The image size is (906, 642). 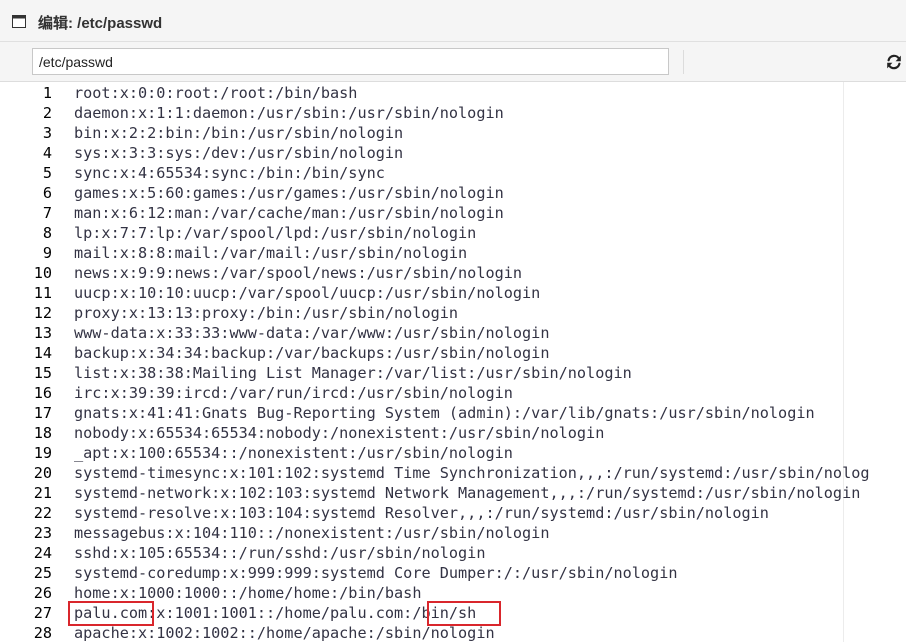 I want to click on toolbar-divider, so click(x=683, y=62).